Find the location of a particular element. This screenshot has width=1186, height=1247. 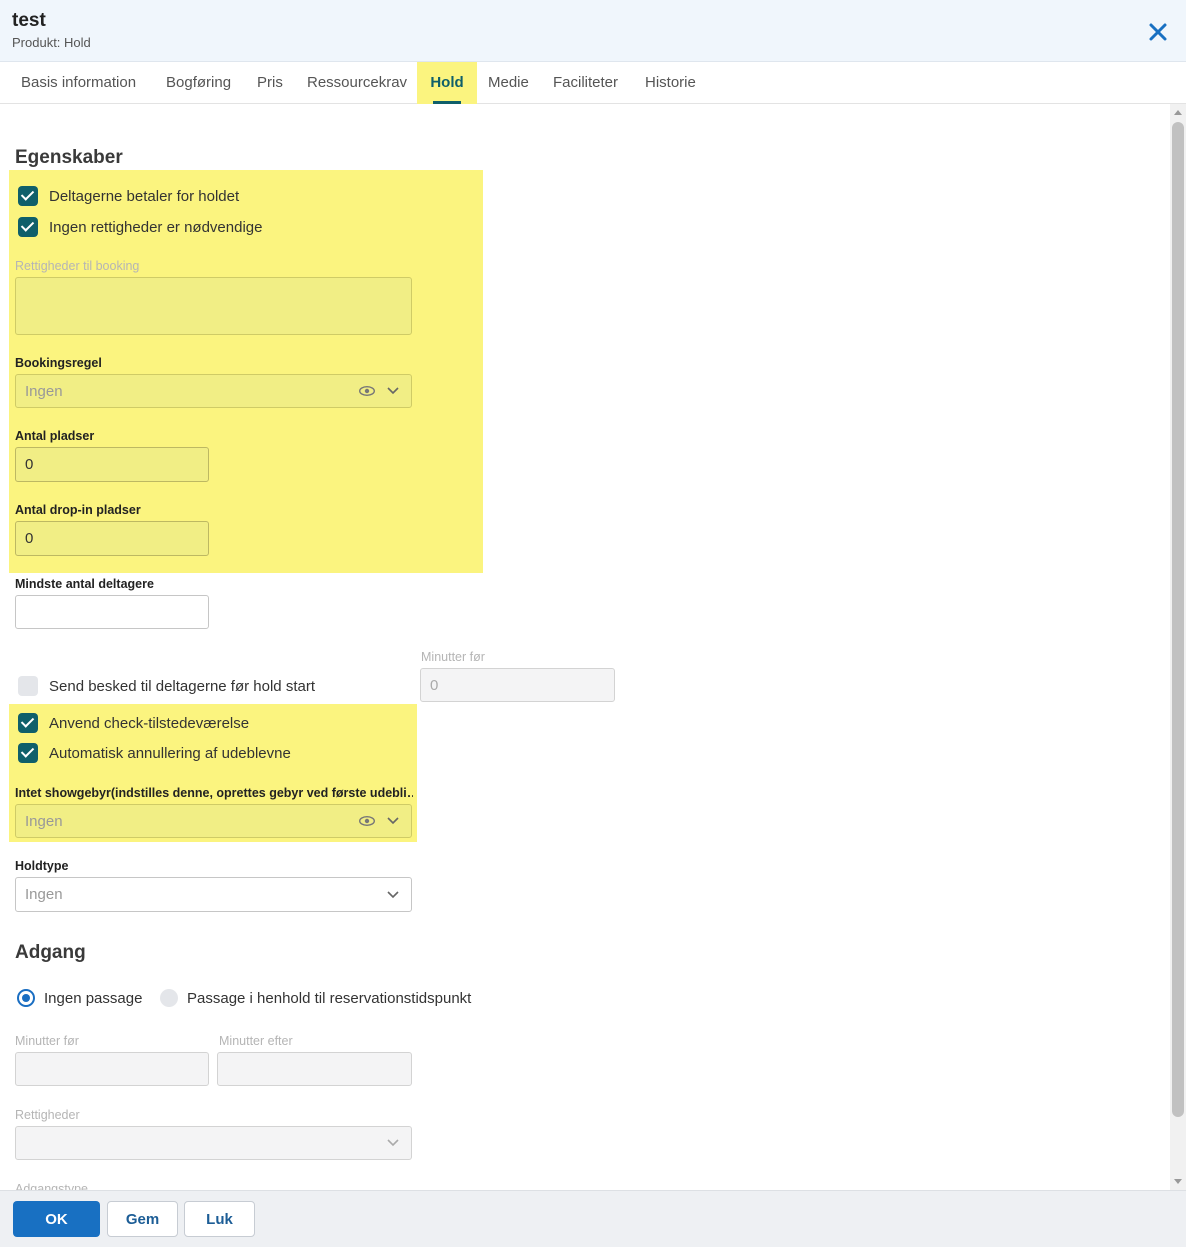

ok-button: OK is located at coordinates (56, 1219).